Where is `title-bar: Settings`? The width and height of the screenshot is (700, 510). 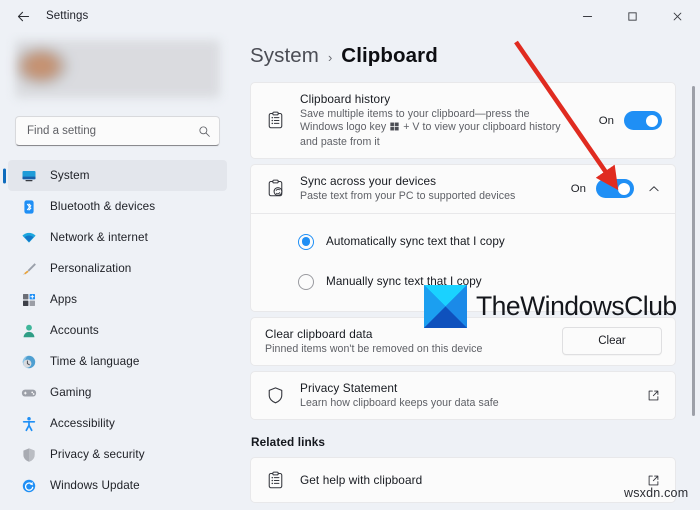 title-bar: Settings is located at coordinates (350, 16).